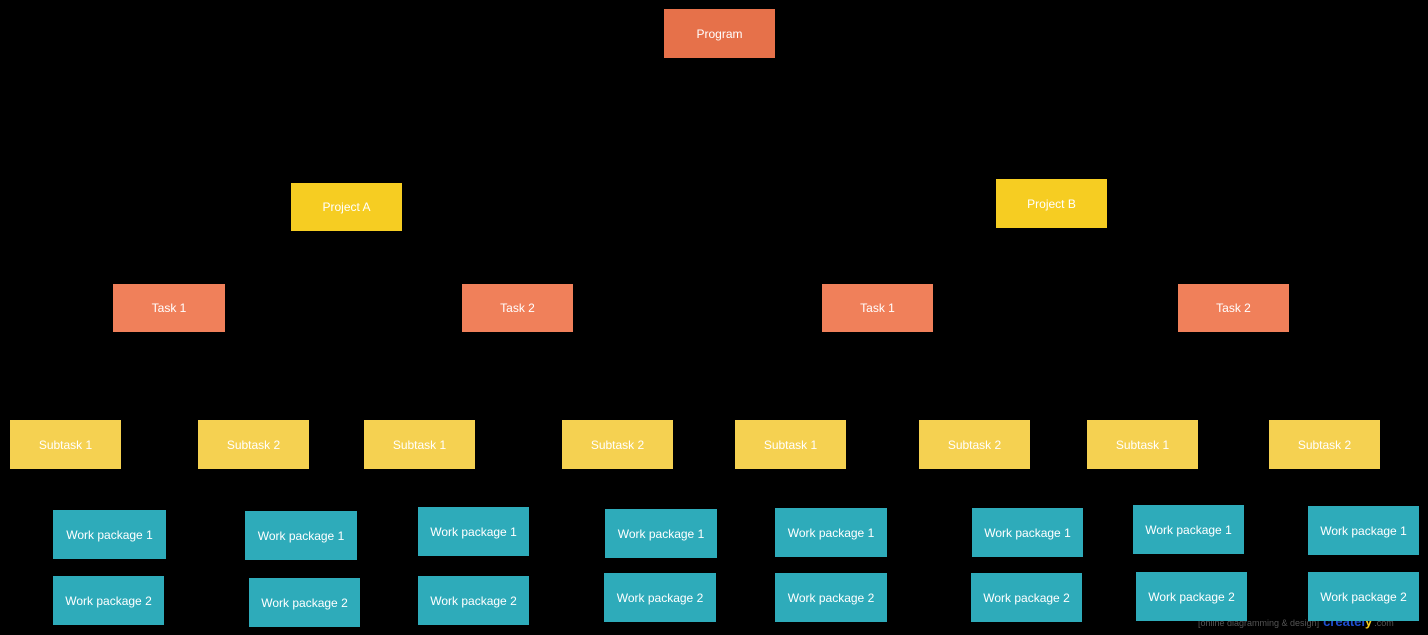 Image resolution: width=1428 pixels, height=635 pixels. I want to click on node-wp-5-1: Work package 1, so click(831, 532).